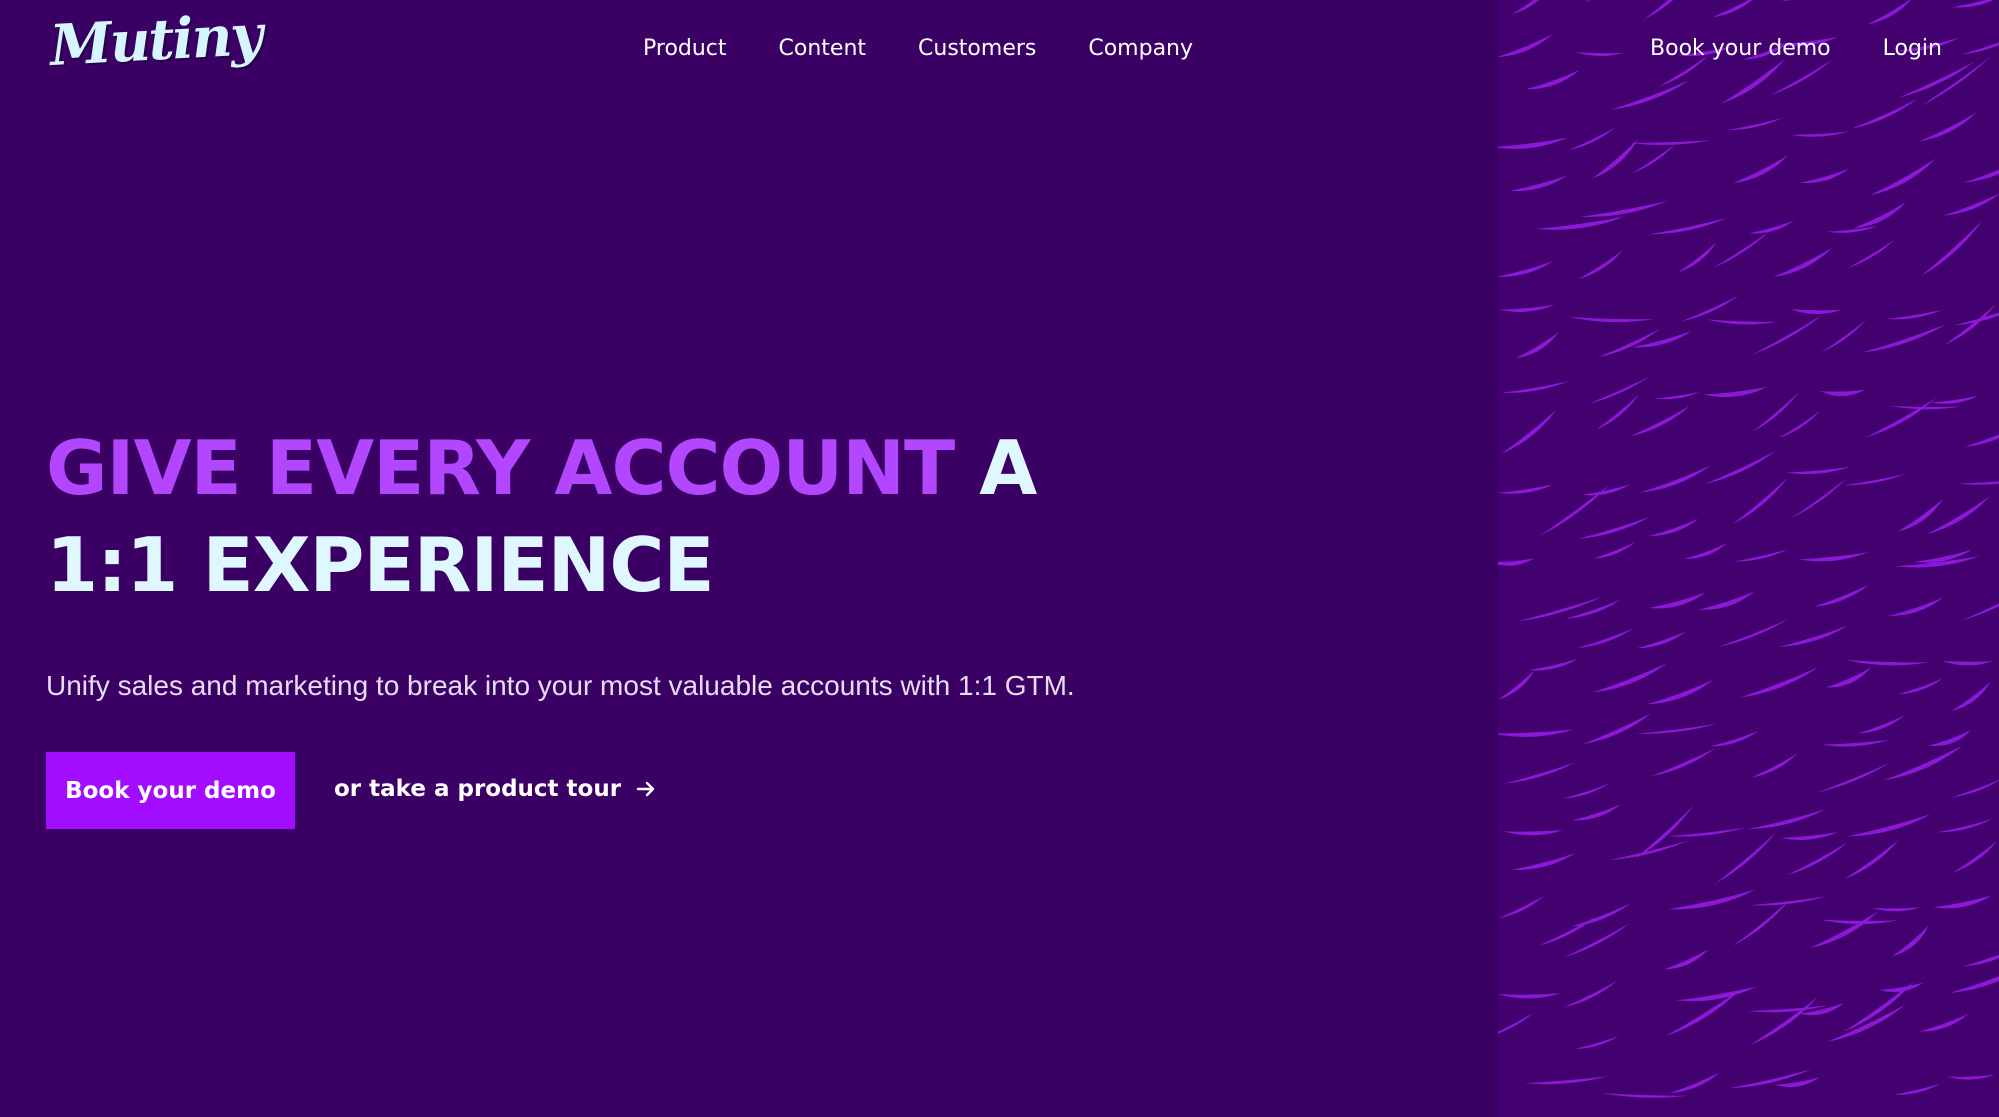 This screenshot has height=1117, width=1999. I want to click on main-navigation: Product Content Customers Company, so click(918, 49).